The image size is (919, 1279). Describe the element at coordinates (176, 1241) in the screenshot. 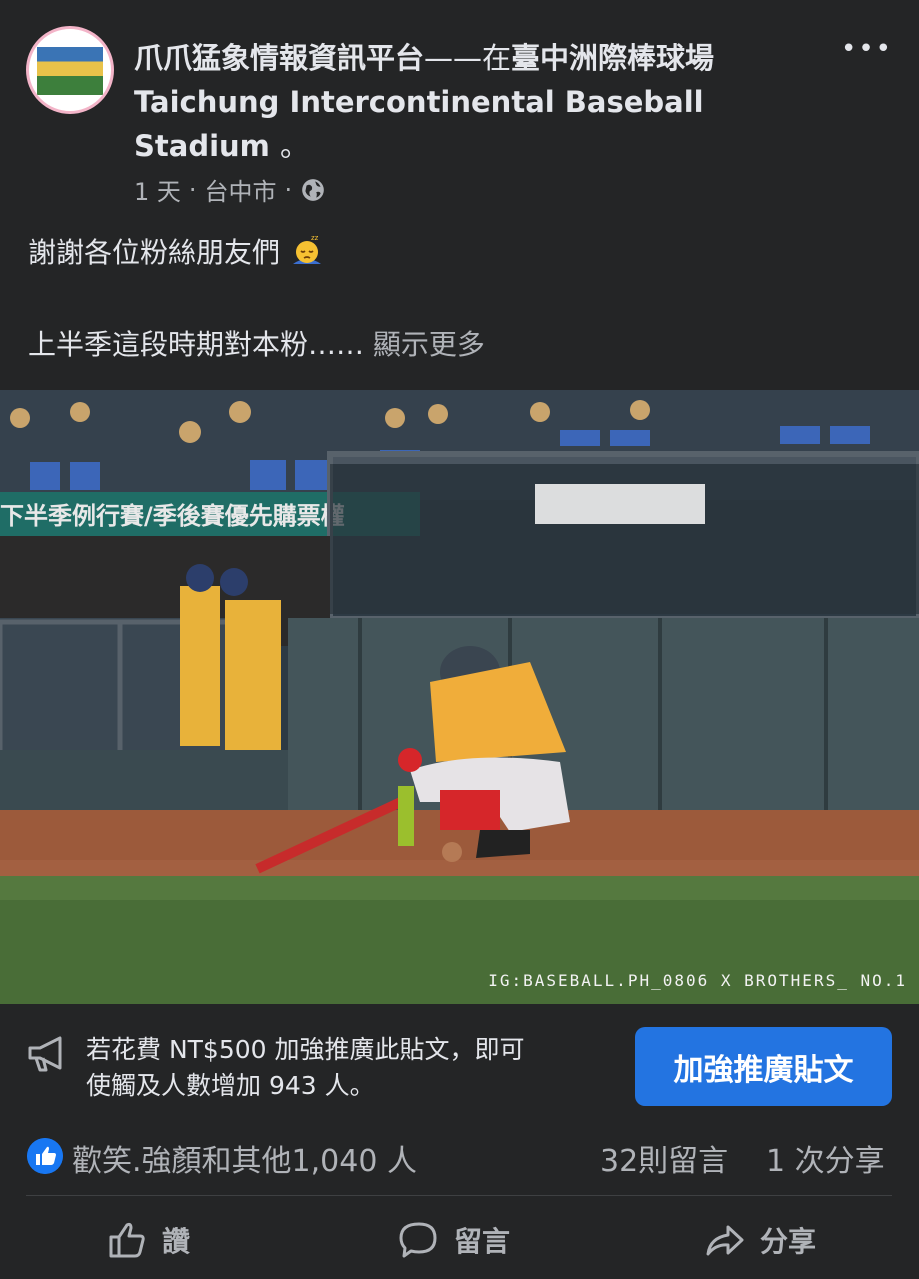

I see `like-label: 讚` at that location.